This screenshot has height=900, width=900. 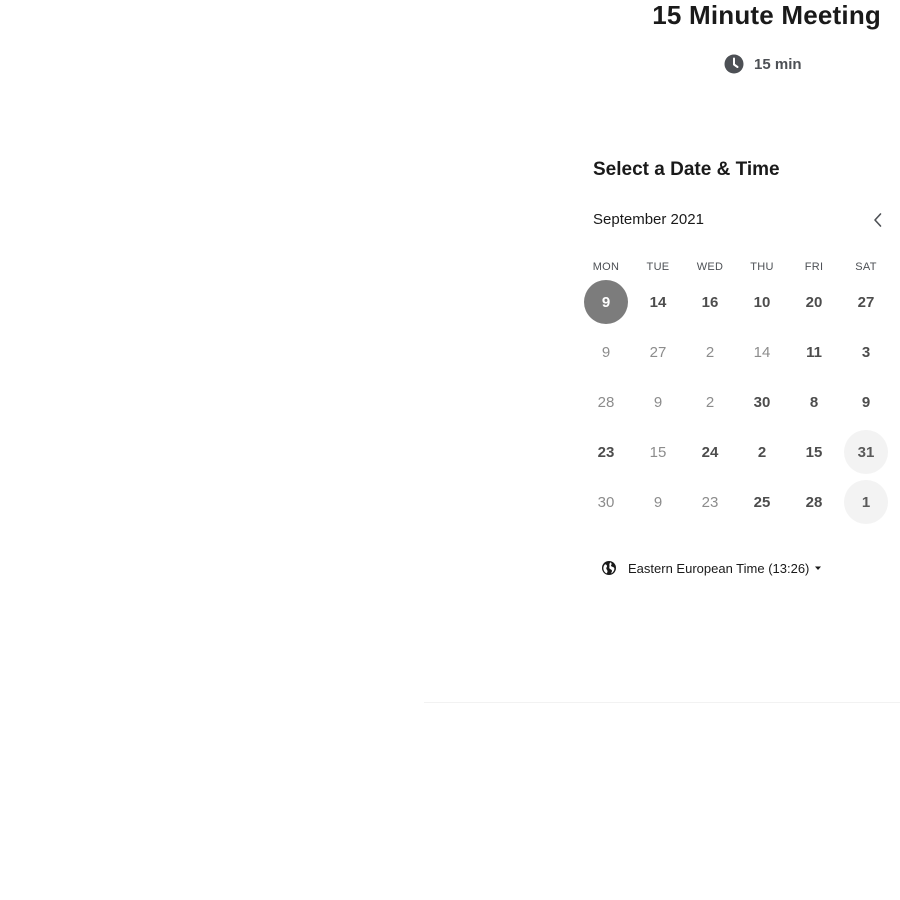 I want to click on globe-icon, so click(x=609, y=568).